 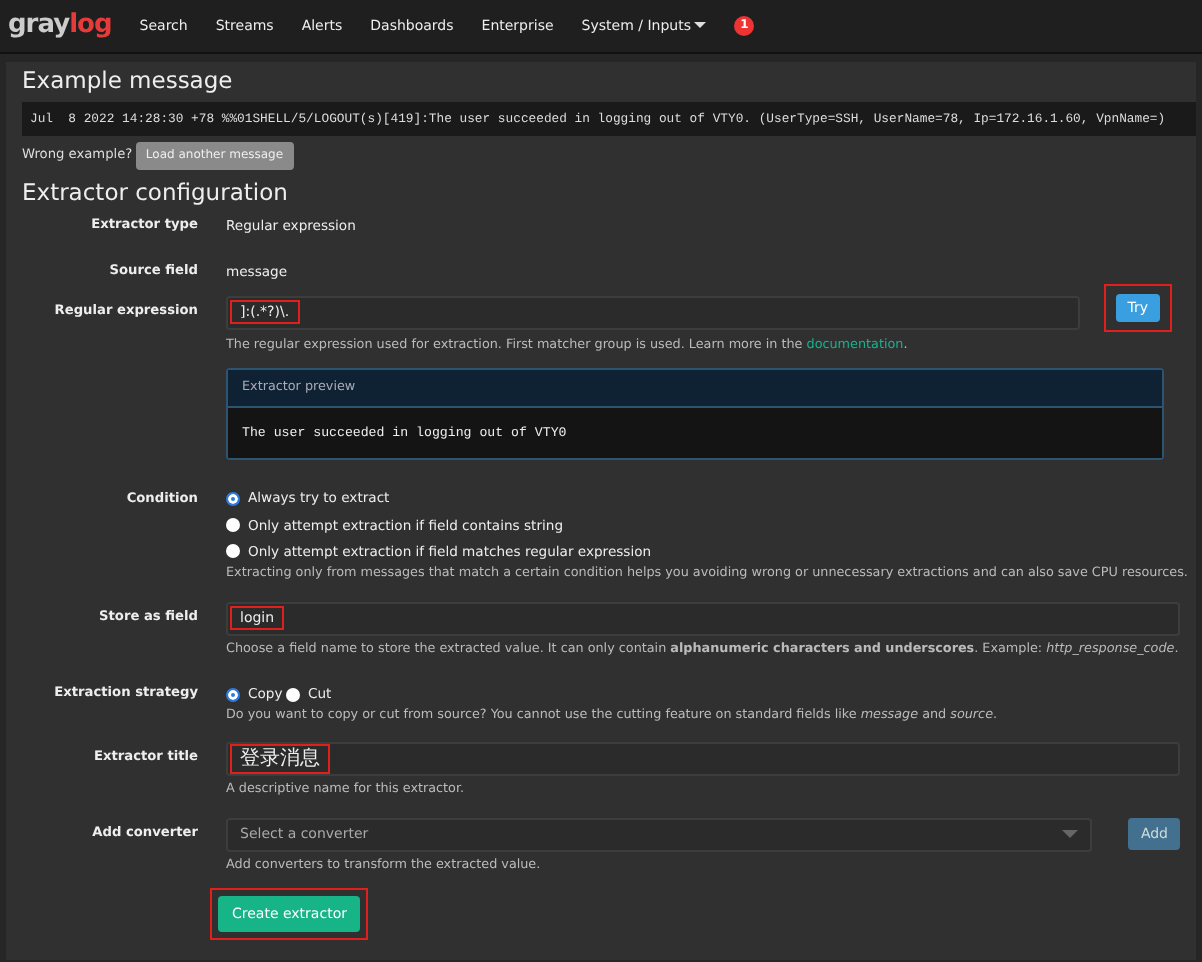 I want to click on section-title: Example message, so click(x=128, y=82).